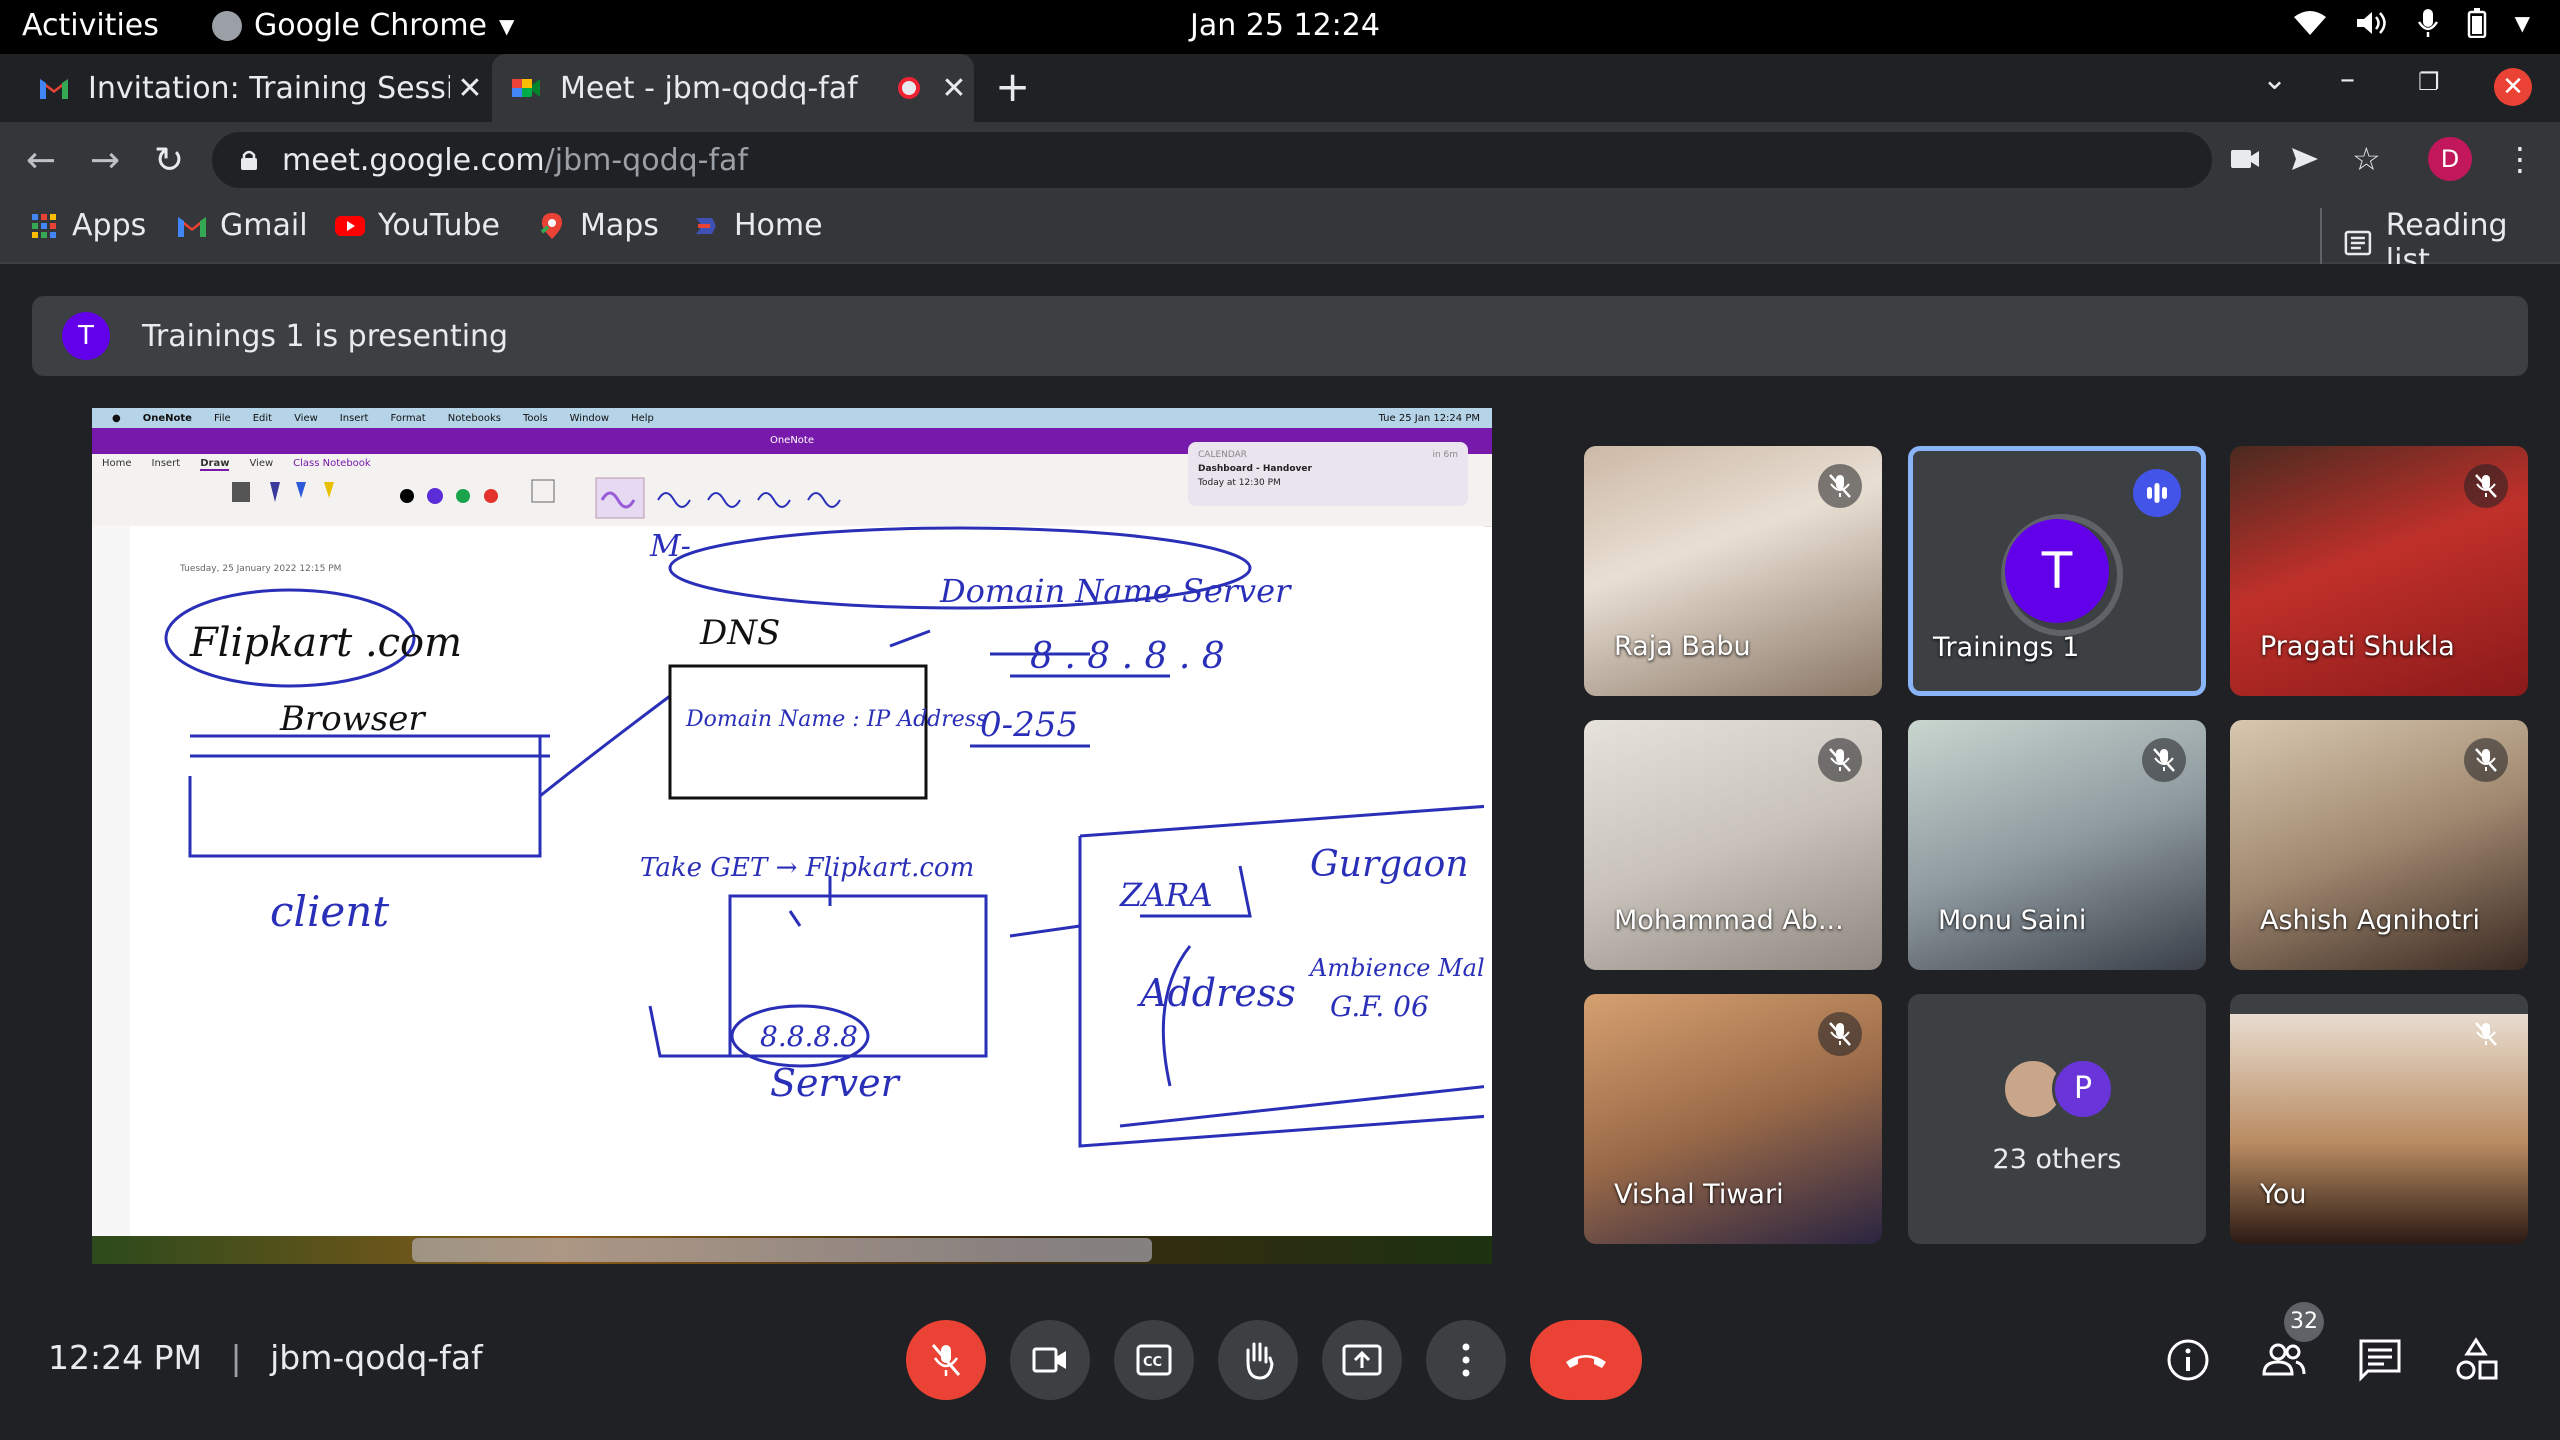 This screenshot has height=1440, width=2560. What do you see at coordinates (1445, 455) in the screenshot?
I see `notification-time: in 6m` at bounding box center [1445, 455].